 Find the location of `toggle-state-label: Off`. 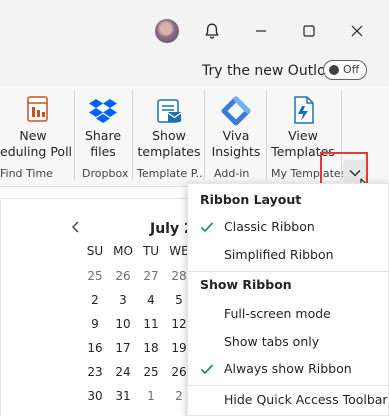

toggle-state-label: Off is located at coordinates (351, 69).